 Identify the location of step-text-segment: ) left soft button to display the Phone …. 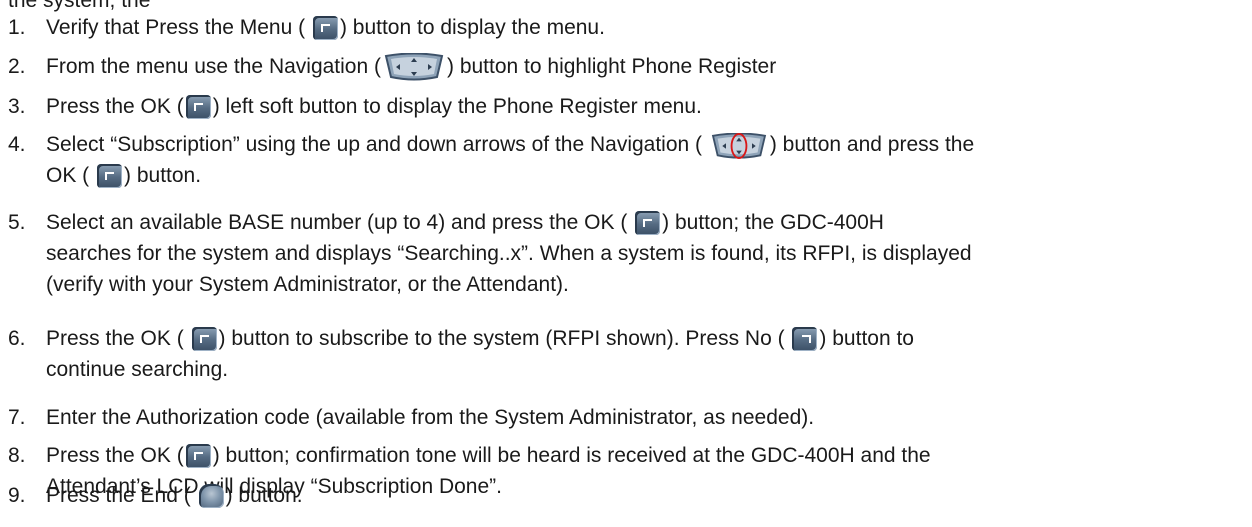
(457, 106).